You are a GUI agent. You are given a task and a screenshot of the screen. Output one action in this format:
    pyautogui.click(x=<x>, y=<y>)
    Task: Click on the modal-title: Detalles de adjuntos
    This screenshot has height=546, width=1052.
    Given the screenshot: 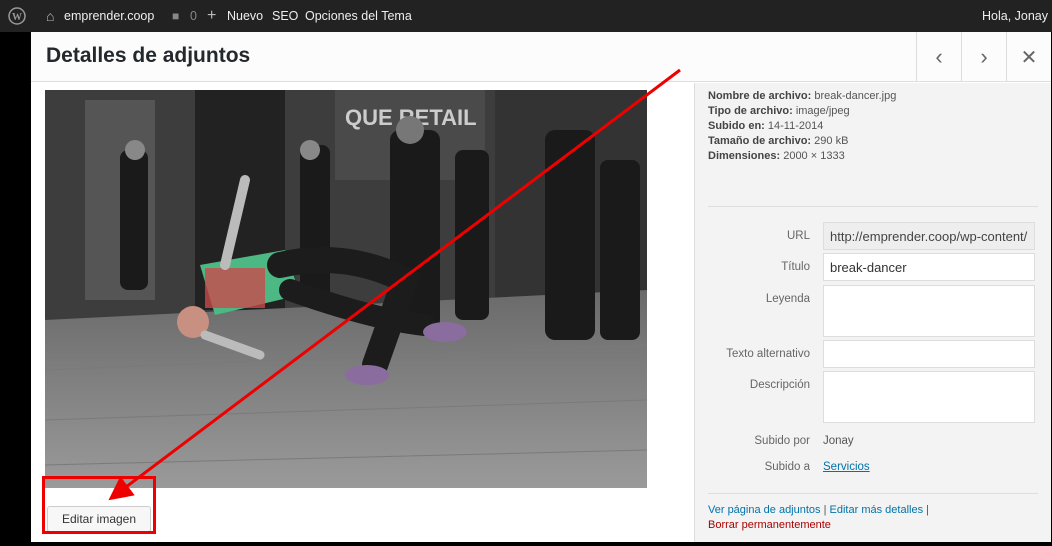 What is the action you would take?
    pyautogui.click(x=148, y=55)
    